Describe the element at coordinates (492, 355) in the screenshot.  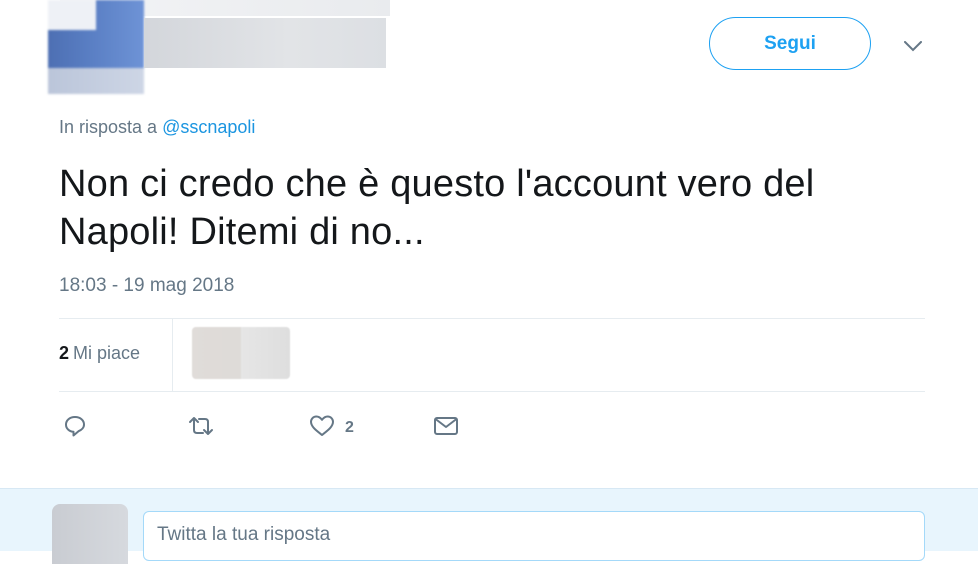
I see `tweet-stats: 2 Mi piace` at that location.